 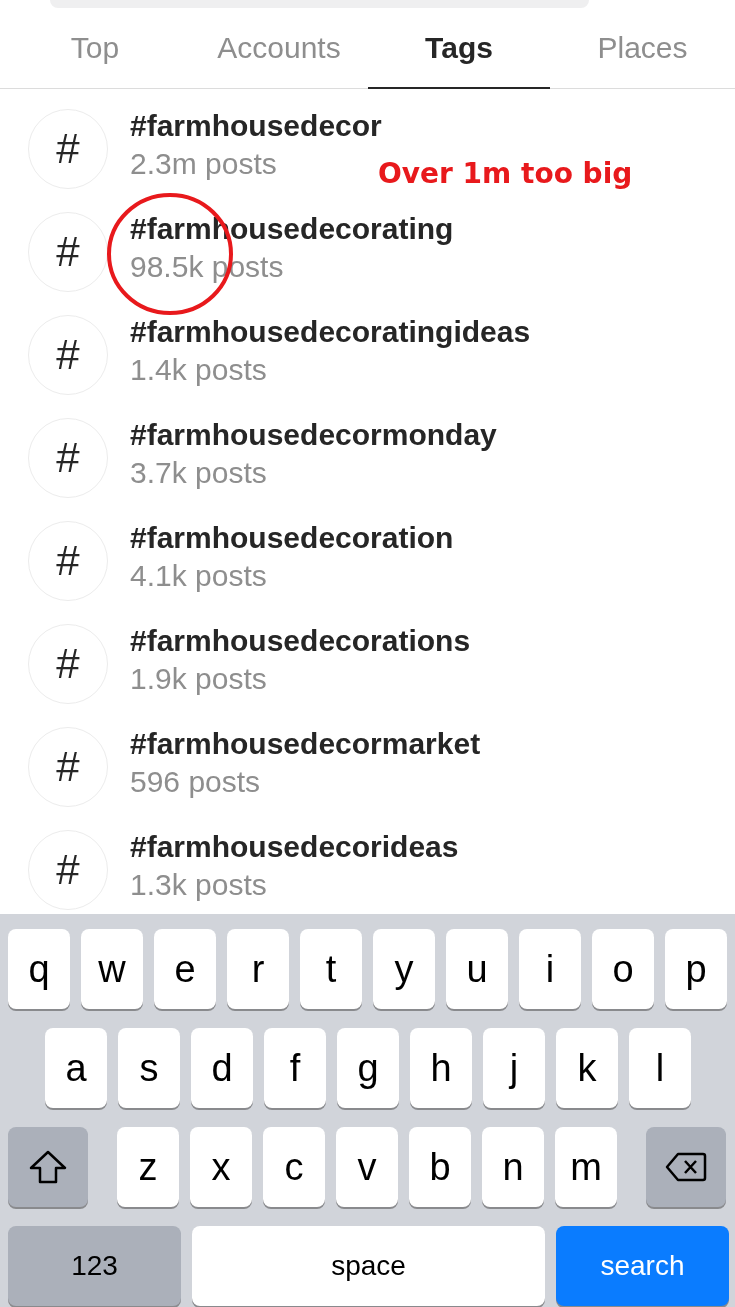 What do you see at coordinates (294, 846) in the screenshot?
I see `hashtag-title: #farmhousedecorideas` at bounding box center [294, 846].